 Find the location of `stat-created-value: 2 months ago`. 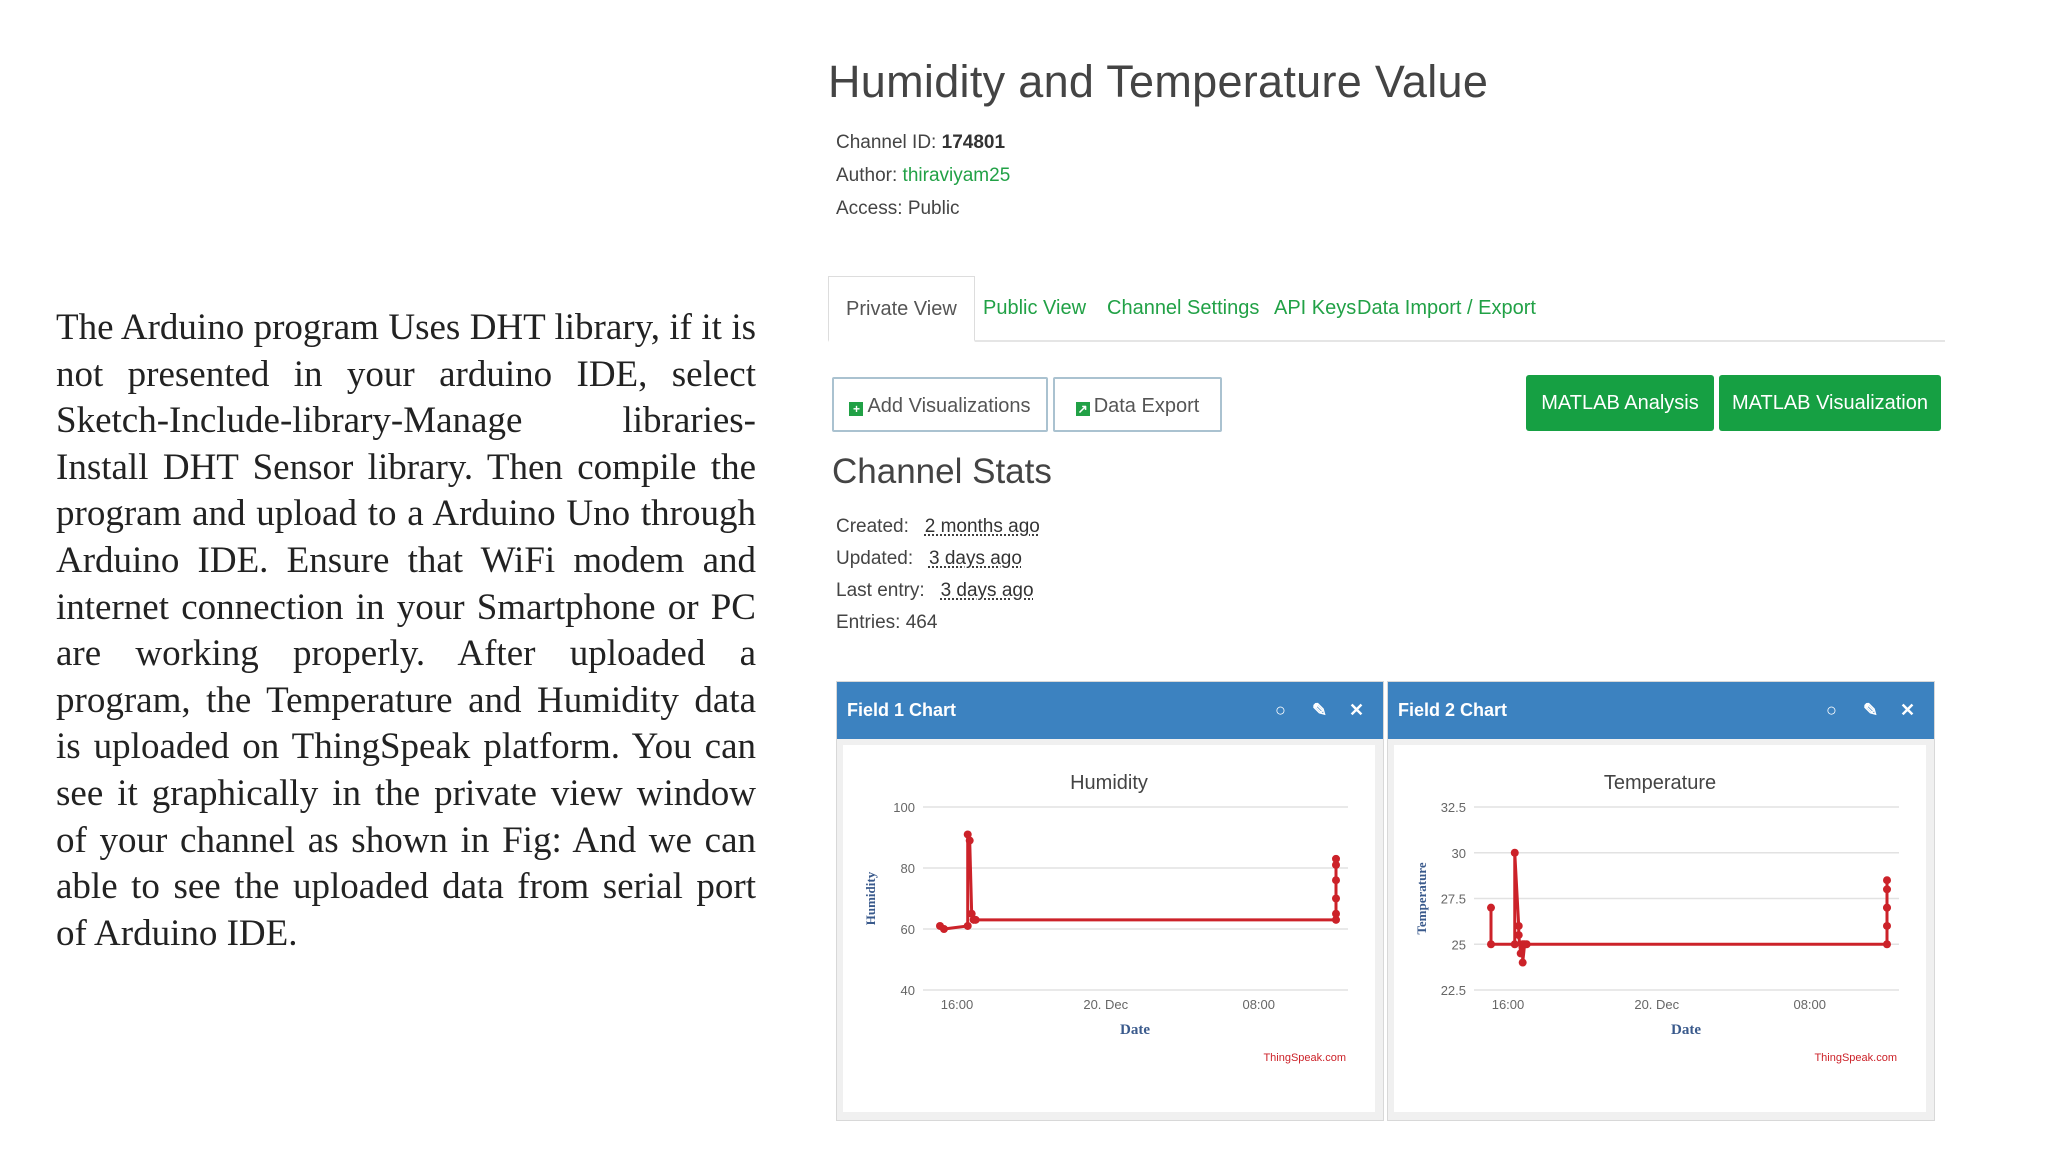

stat-created-value: 2 months ago is located at coordinates (982, 526).